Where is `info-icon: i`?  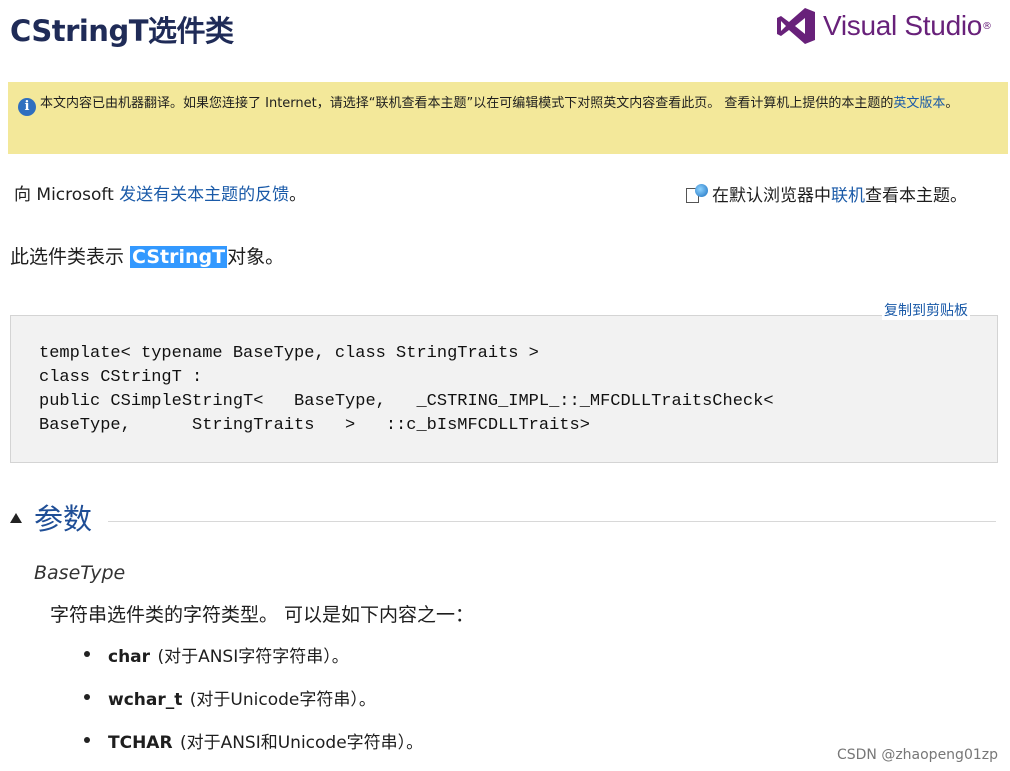 info-icon: i is located at coordinates (27, 107).